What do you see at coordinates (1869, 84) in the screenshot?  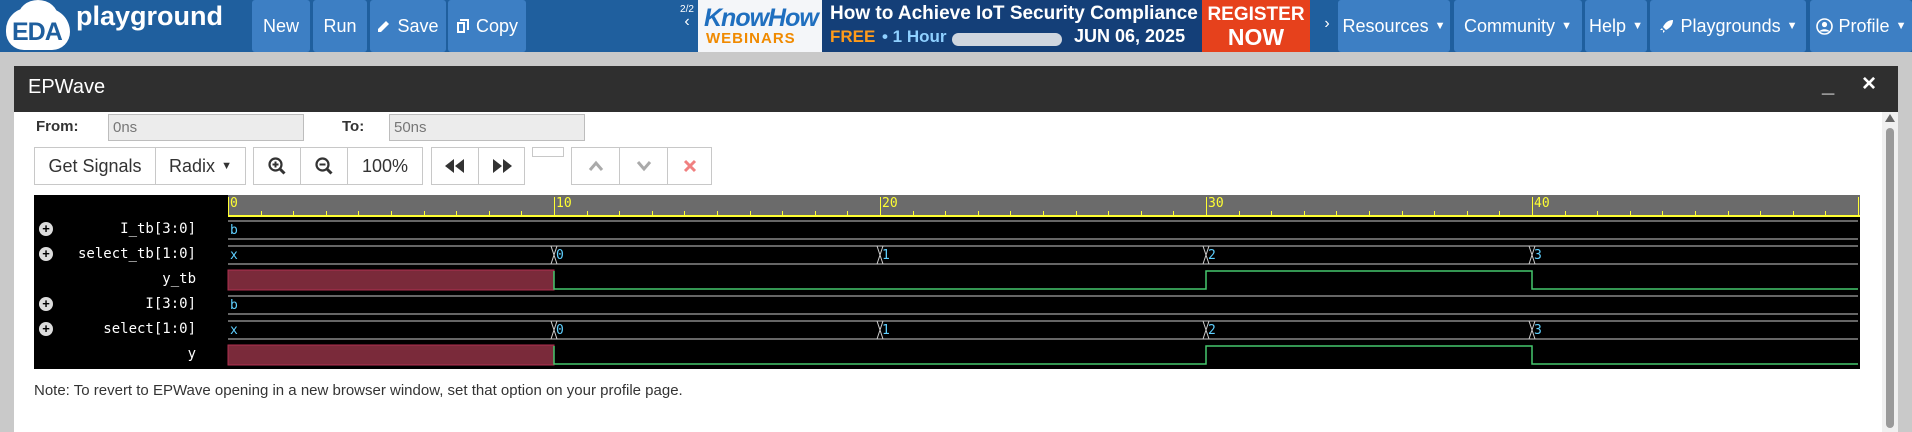 I see `close-icon: ×` at bounding box center [1869, 84].